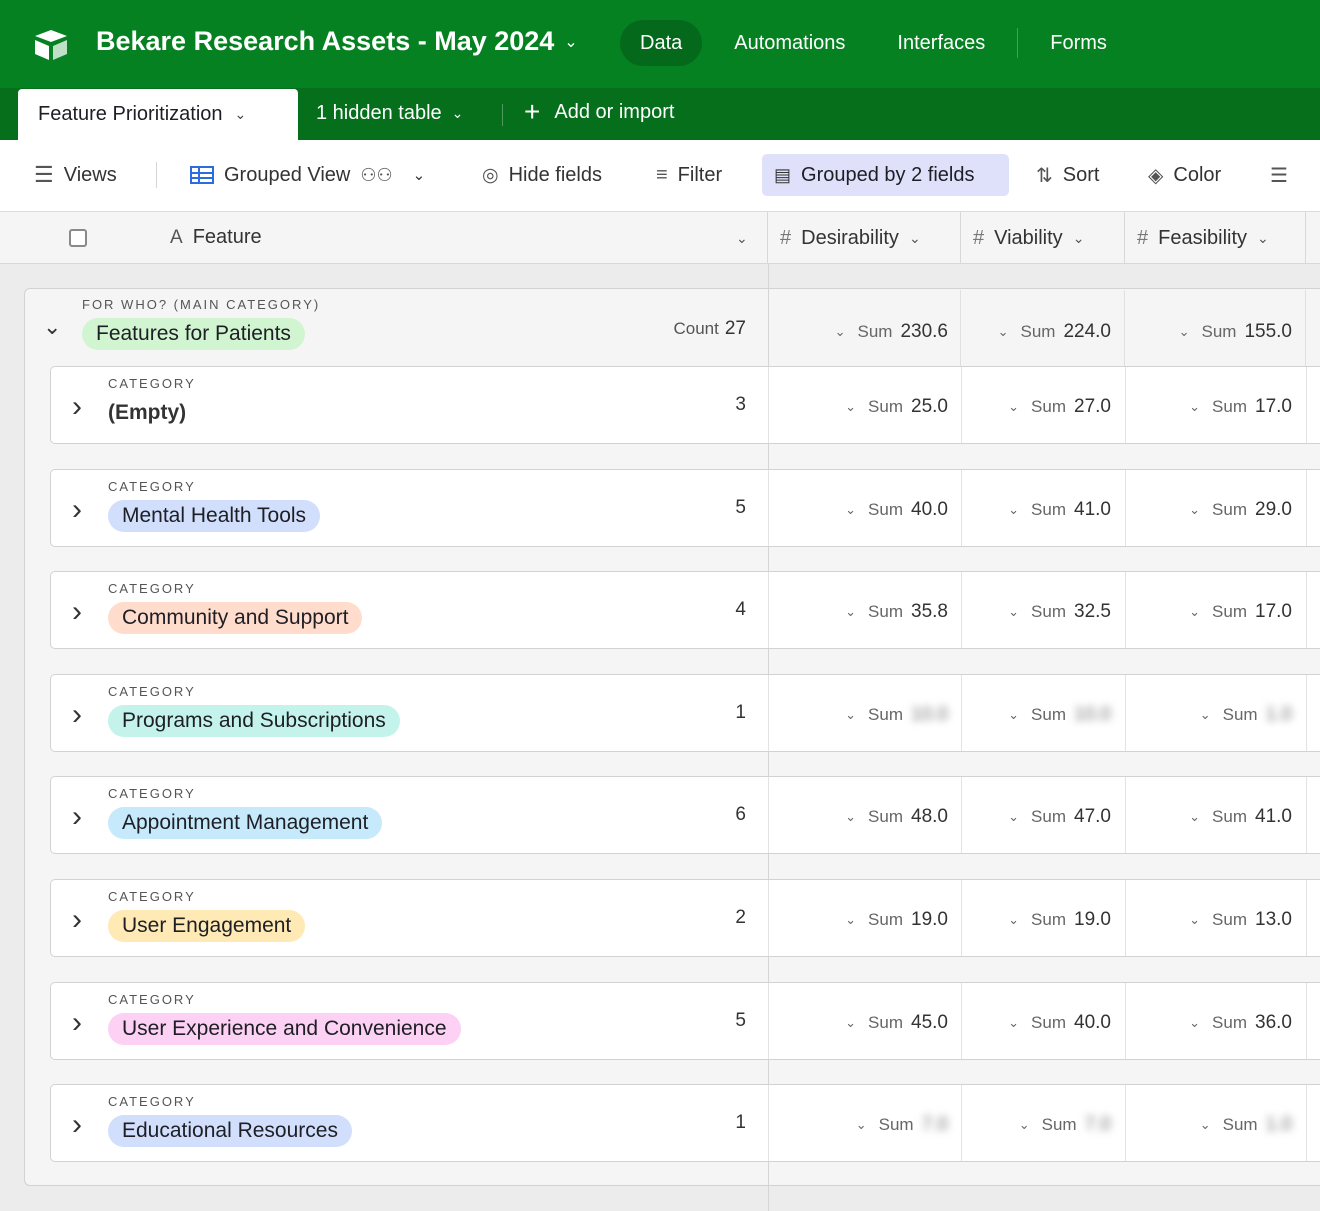 The image size is (1320, 1211). I want to click on hide-fields-button: ◎ Hide fields, so click(542, 175).